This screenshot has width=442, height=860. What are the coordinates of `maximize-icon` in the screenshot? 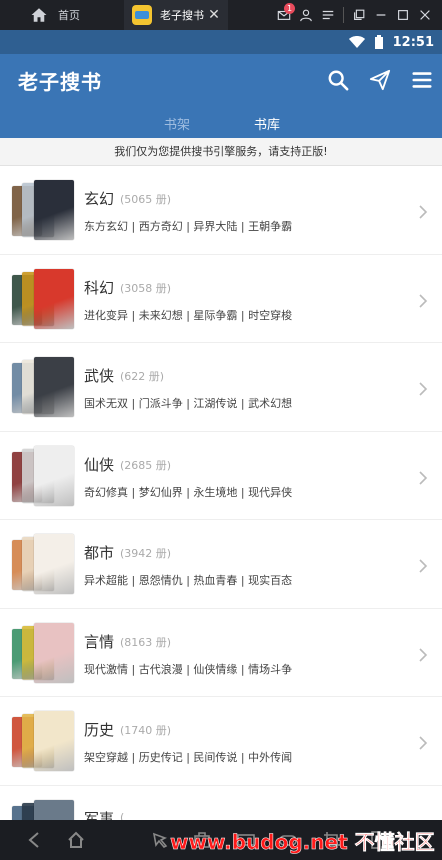 It's located at (403, 15).